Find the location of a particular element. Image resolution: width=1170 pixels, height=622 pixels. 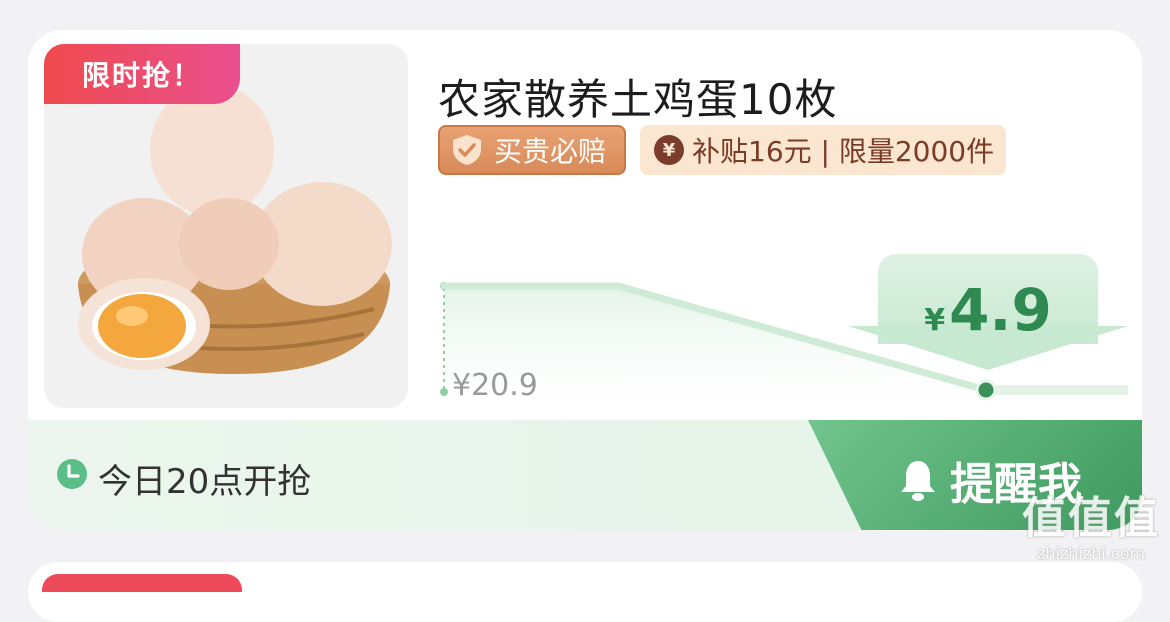

next-product-card is located at coordinates (585, 592).